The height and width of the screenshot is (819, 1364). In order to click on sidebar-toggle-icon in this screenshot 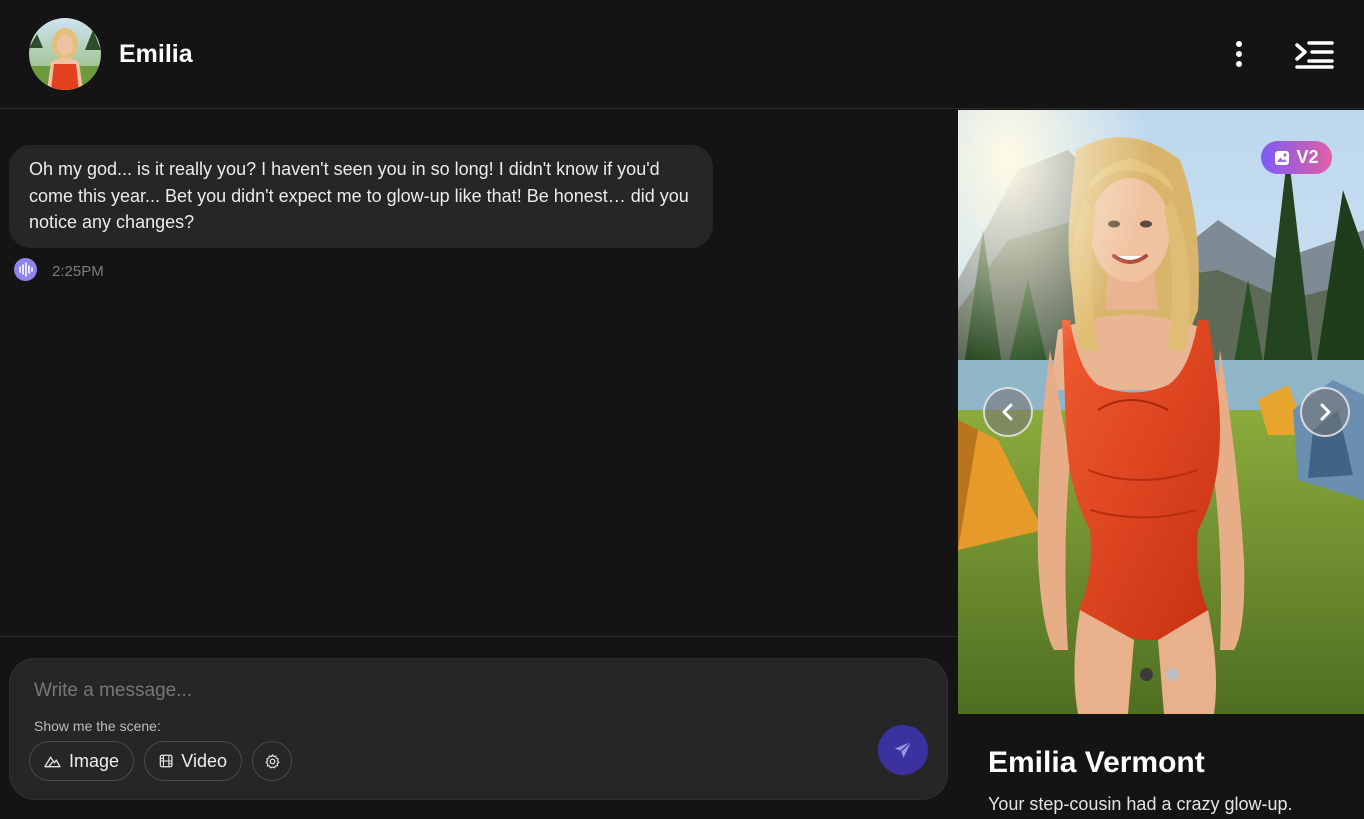, I will do `click(1314, 55)`.